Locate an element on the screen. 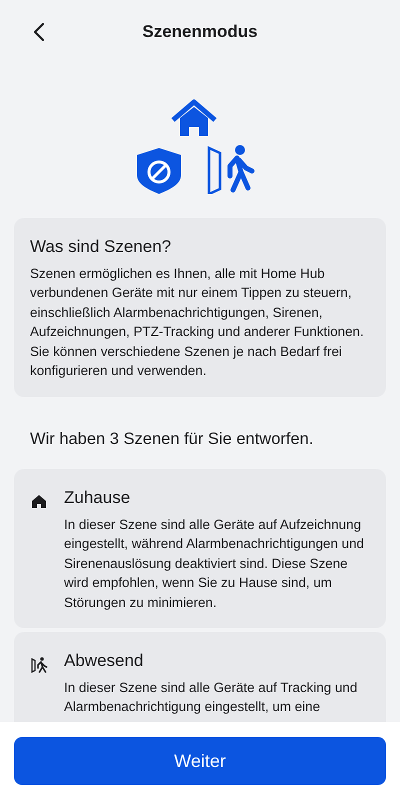 The height and width of the screenshot is (804, 400). scene-card: Abwesend In dieser Szene sind alle Geräte auf Tracking und Alarmbenachrichtigung eingestellt, um eine is located at coordinates (200, 677).